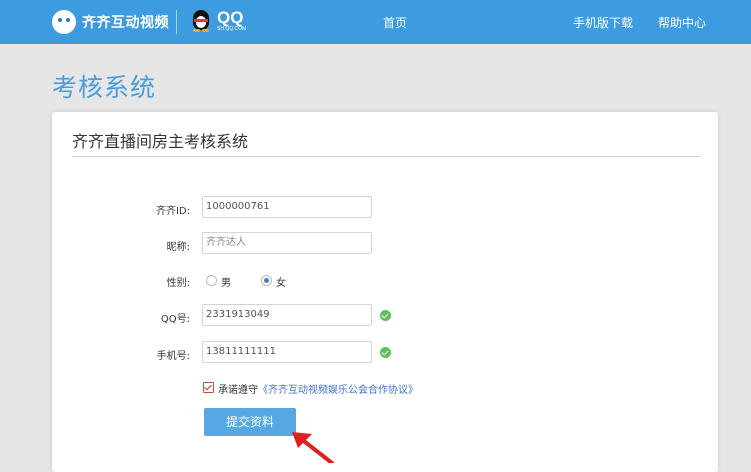 The height and width of the screenshot is (472, 751). Describe the element at coordinates (287, 315) in the screenshot. I see `qq-input: 2331913049` at that location.